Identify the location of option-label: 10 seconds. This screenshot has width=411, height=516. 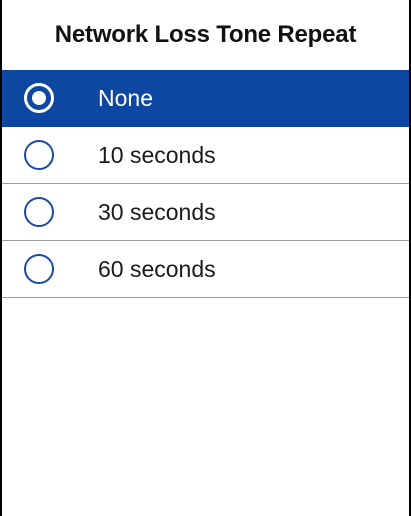
(157, 154).